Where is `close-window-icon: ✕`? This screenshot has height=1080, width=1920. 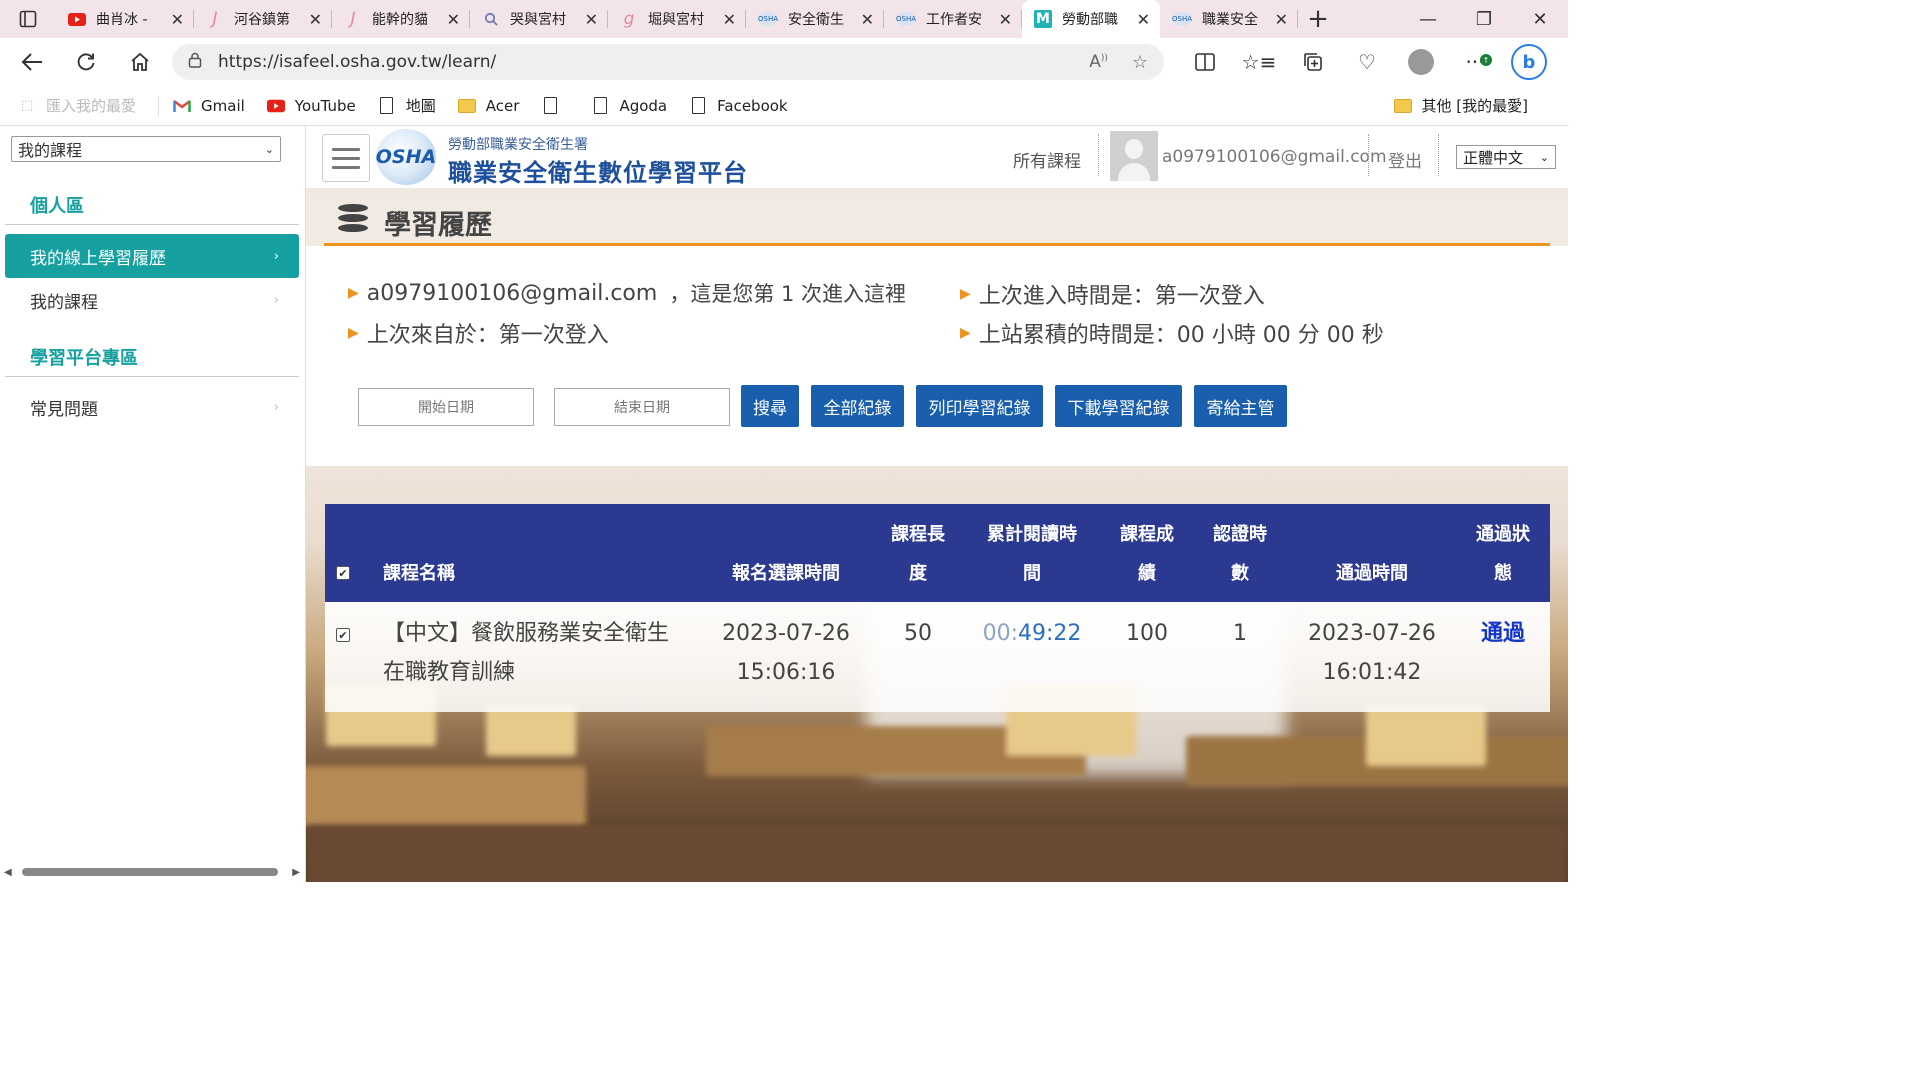
close-window-icon: ✕ is located at coordinates (1540, 19).